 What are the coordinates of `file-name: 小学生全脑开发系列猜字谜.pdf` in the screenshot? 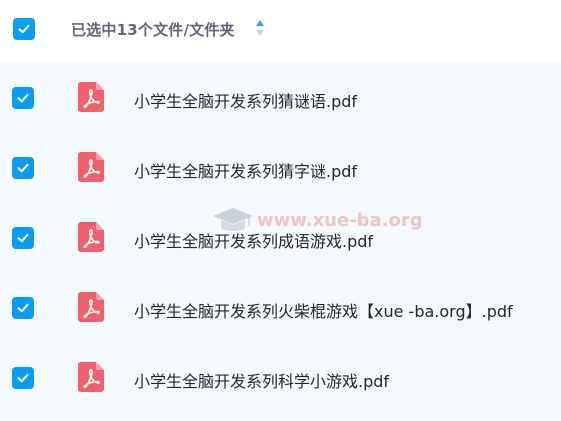 It's located at (246, 171).